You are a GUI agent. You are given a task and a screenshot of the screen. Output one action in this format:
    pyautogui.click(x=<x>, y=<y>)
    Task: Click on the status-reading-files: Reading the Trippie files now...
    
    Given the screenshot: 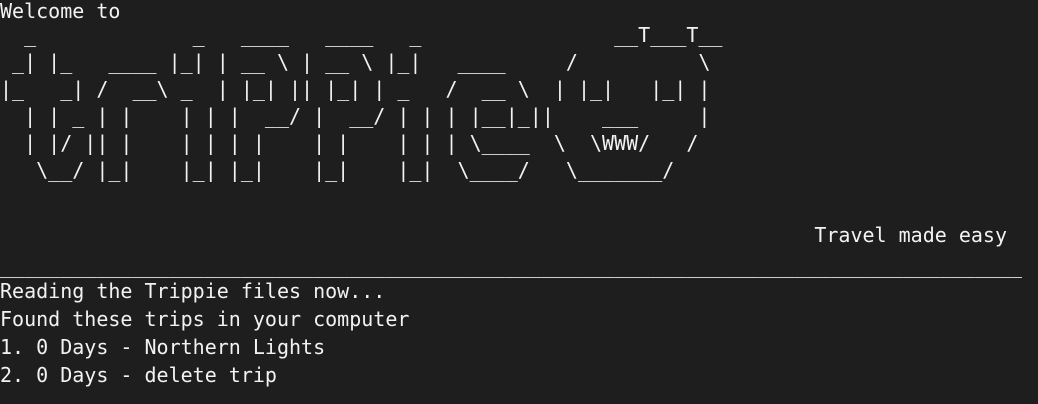 What is the action you would take?
    pyautogui.click(x=193, y=291)
    